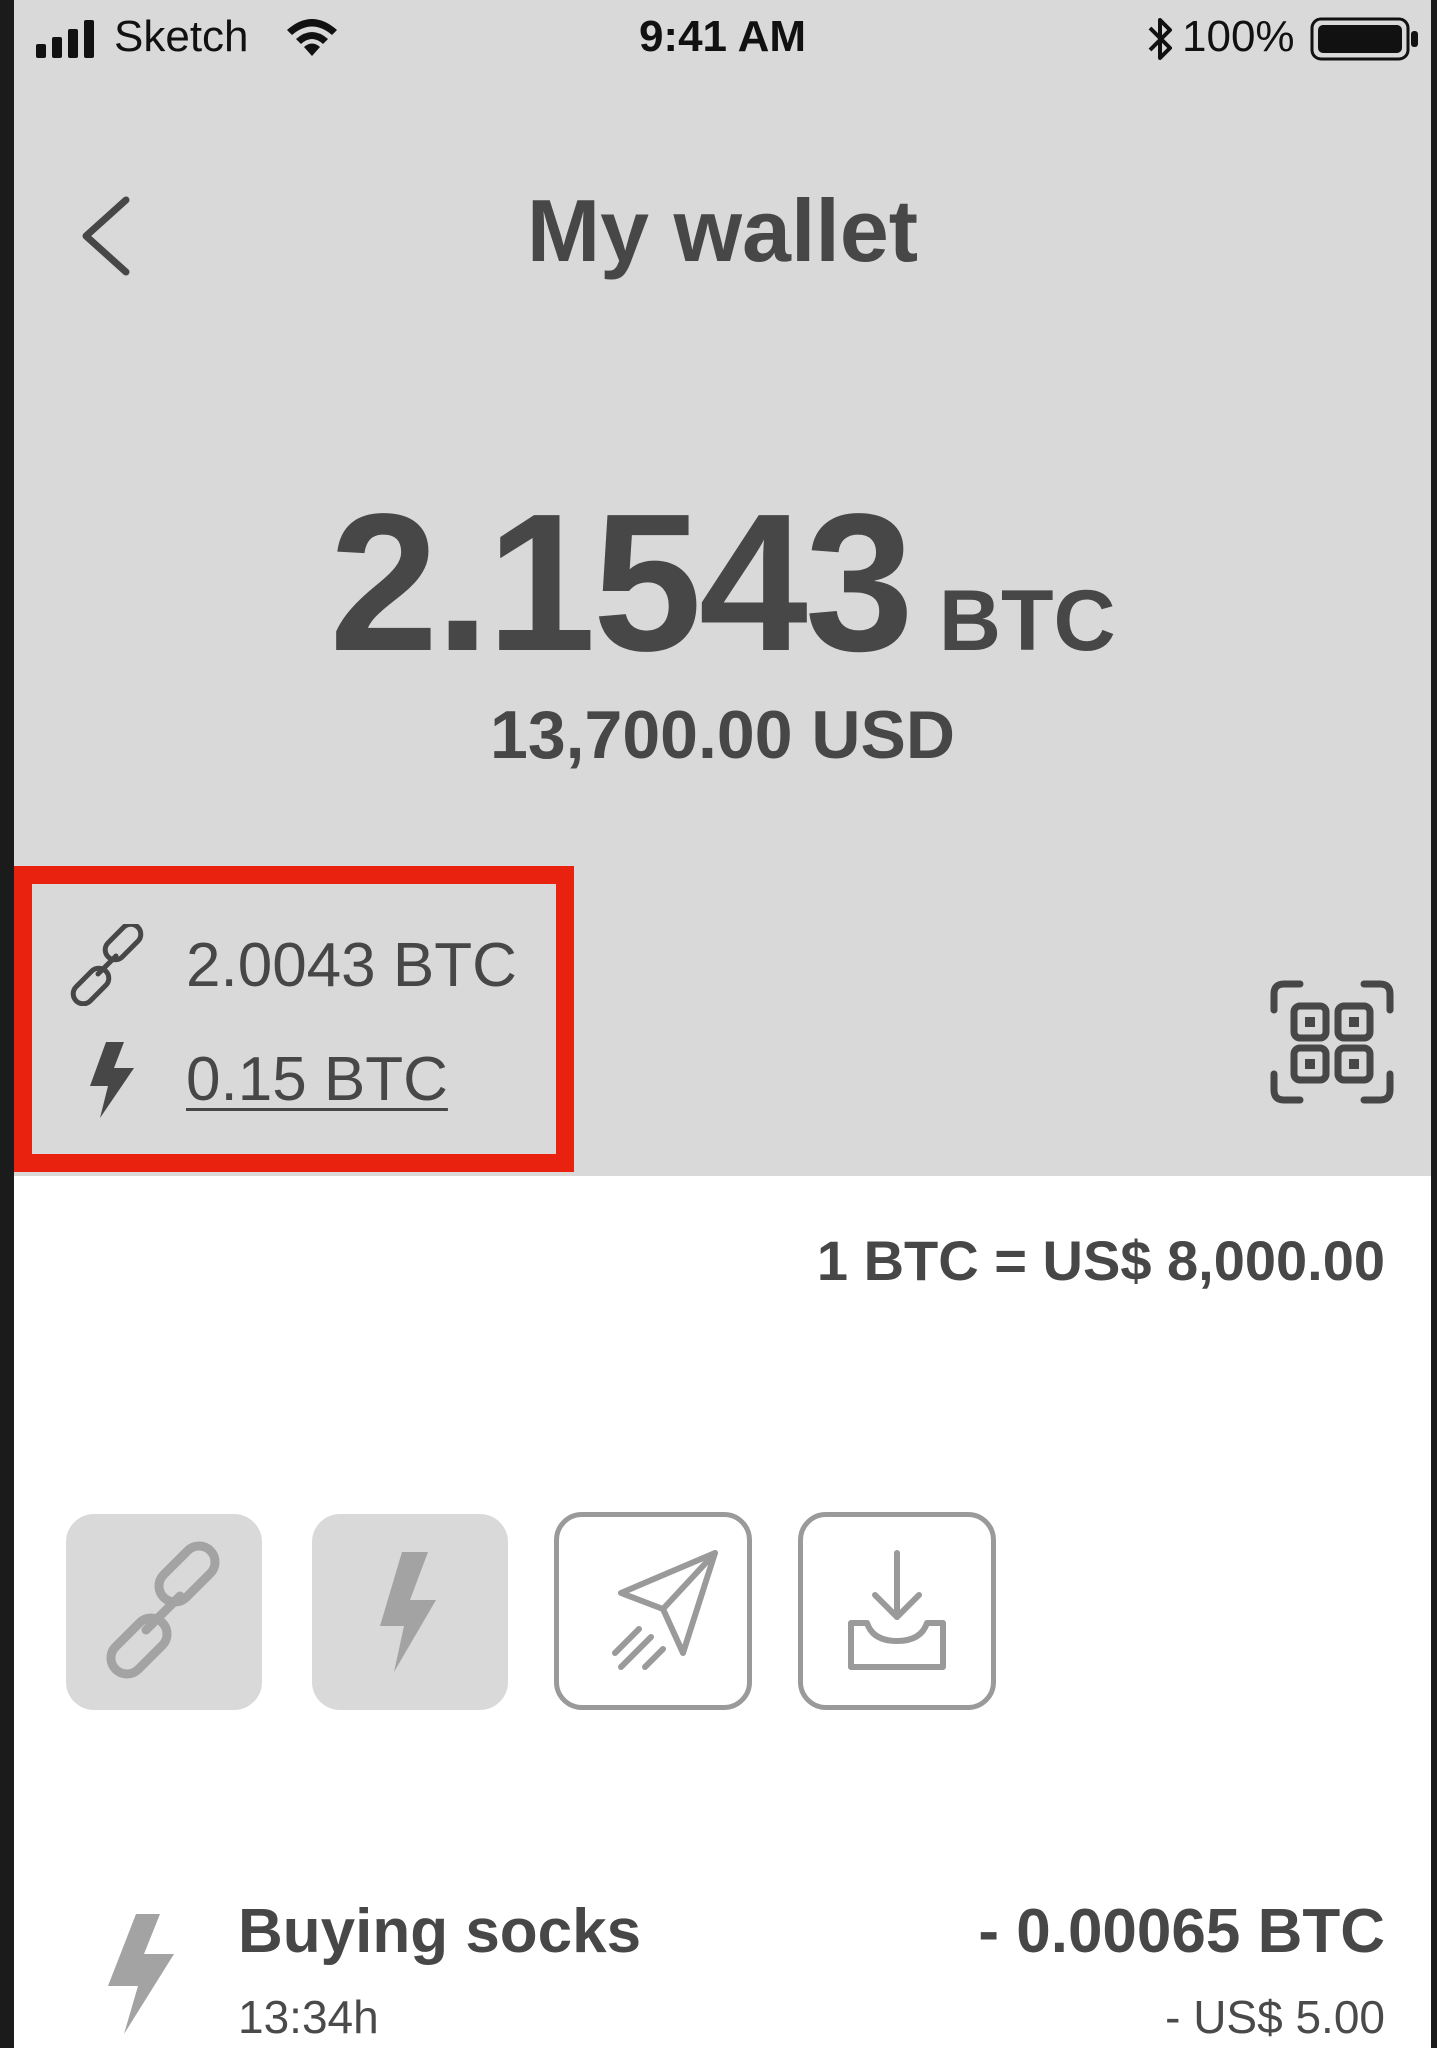  I want to click on transaction-time: 13:34h, so click(308, 2017).